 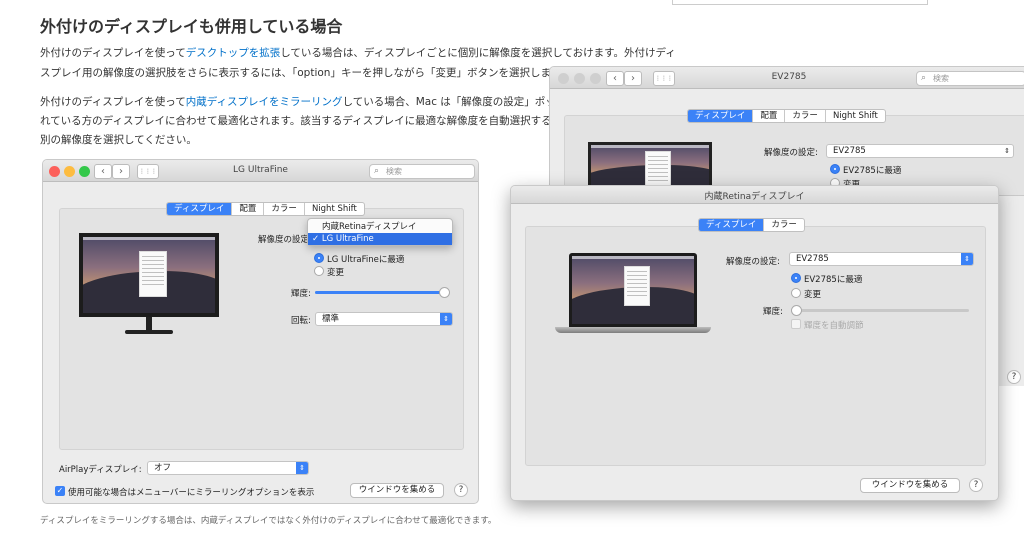 I want to click on mirror-display-link: 内蔵ディスプレイをミラーリング, so click(x=264, y=102).